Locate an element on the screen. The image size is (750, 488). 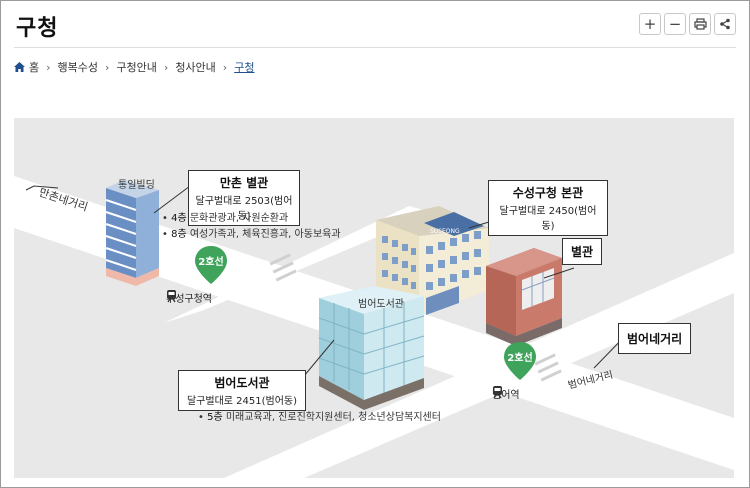
mancheon-annex-name: 만촌 별관 is located at coordinates (244, 183).